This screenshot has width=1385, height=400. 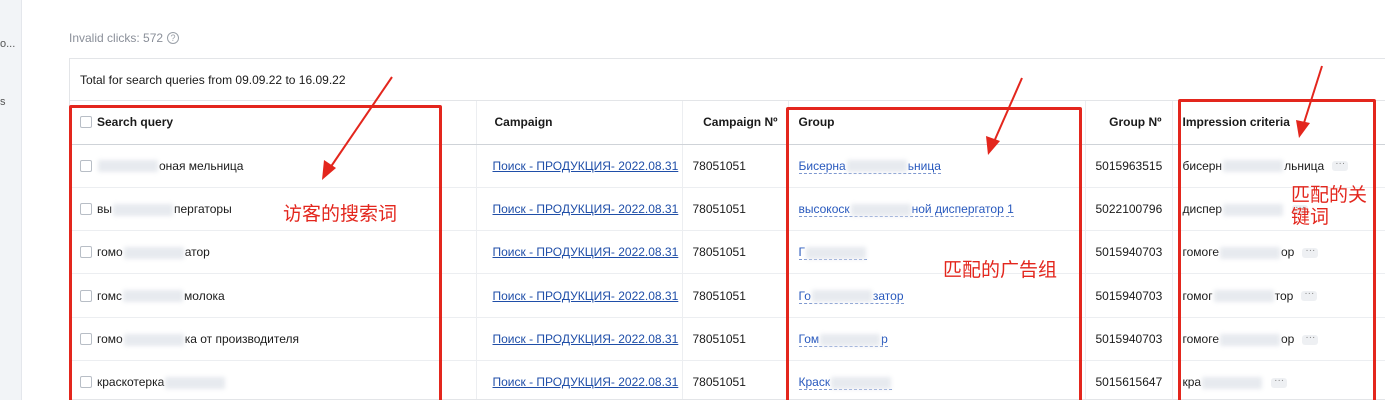 I want to click on cell-group-no: 5015963515, so click(x=1129, y=166).